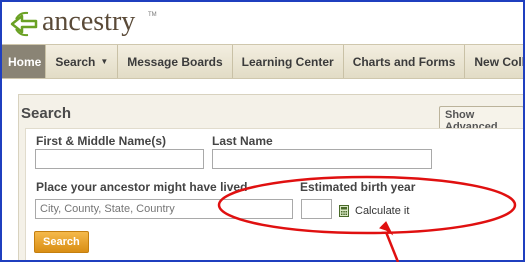 The height and width of the screenshot is (262, 525). I want to click on calculator-icon, so click(344, 211).